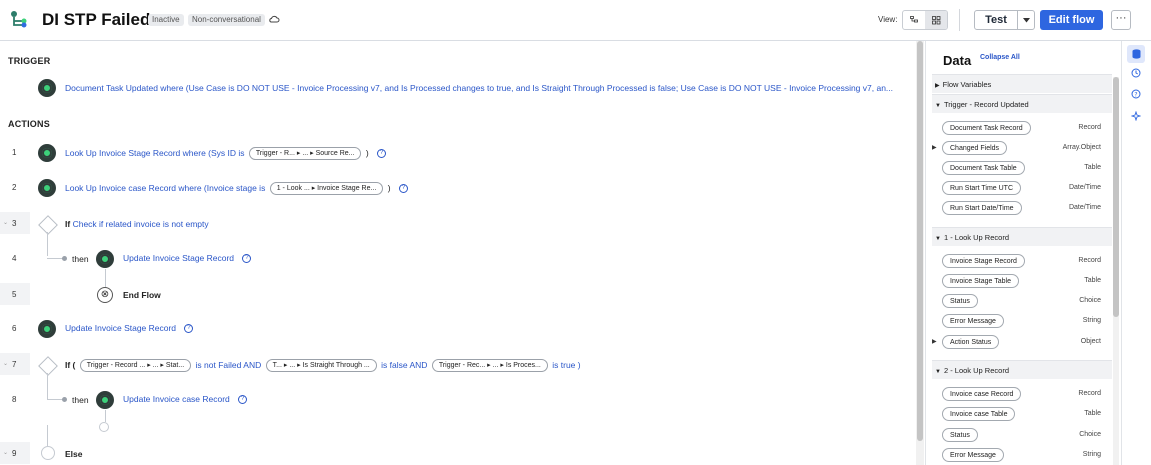  What do you see at coordinates (959, 20) in the screenshot?
I see `header-divider` at bounding box center [959, 20].